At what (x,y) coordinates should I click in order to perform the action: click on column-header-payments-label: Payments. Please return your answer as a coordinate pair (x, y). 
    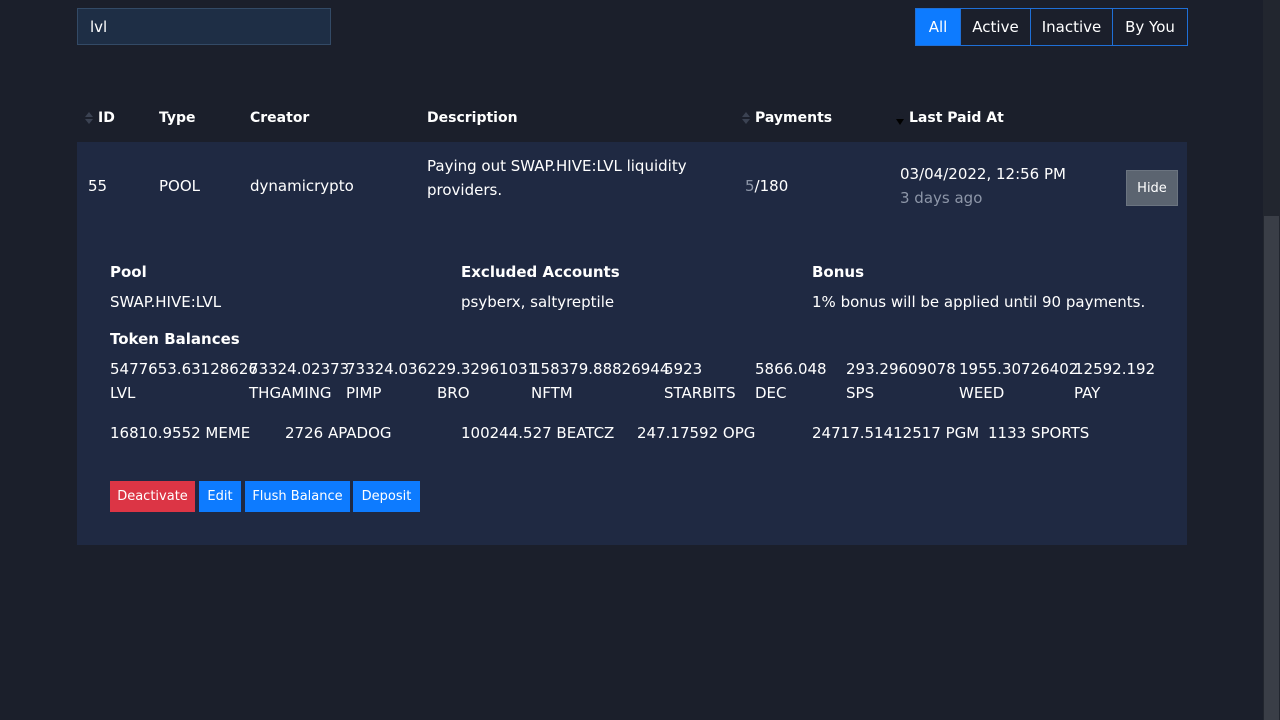
    Looking at the image, I should click on (794, 118).